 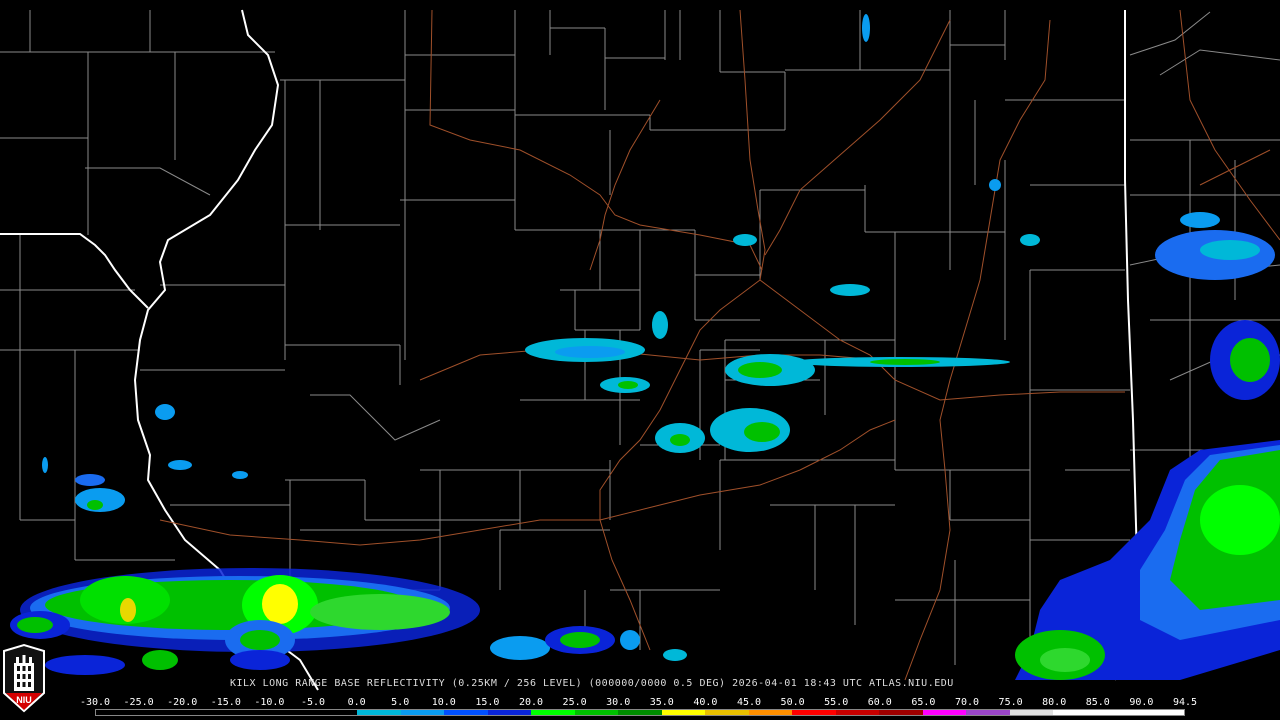 What do you see at coordinates (269, 702) in the screenshot?
I see `scale-tick-label: -10.0` at bounding box center [269, 702].